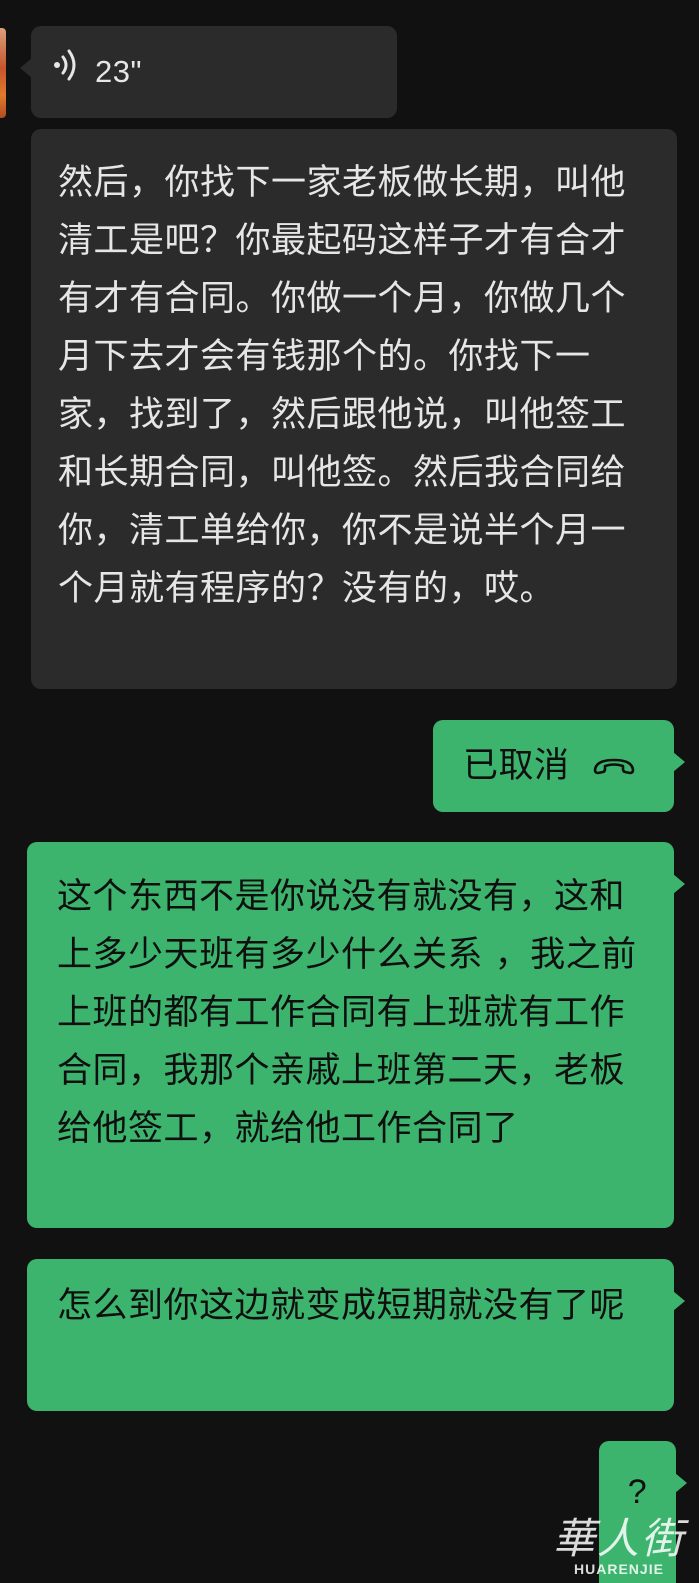 Image resolution: width=699 pixels, height=1583 pixels. I want to click on phone-hangup-icon, so click(614, 766).